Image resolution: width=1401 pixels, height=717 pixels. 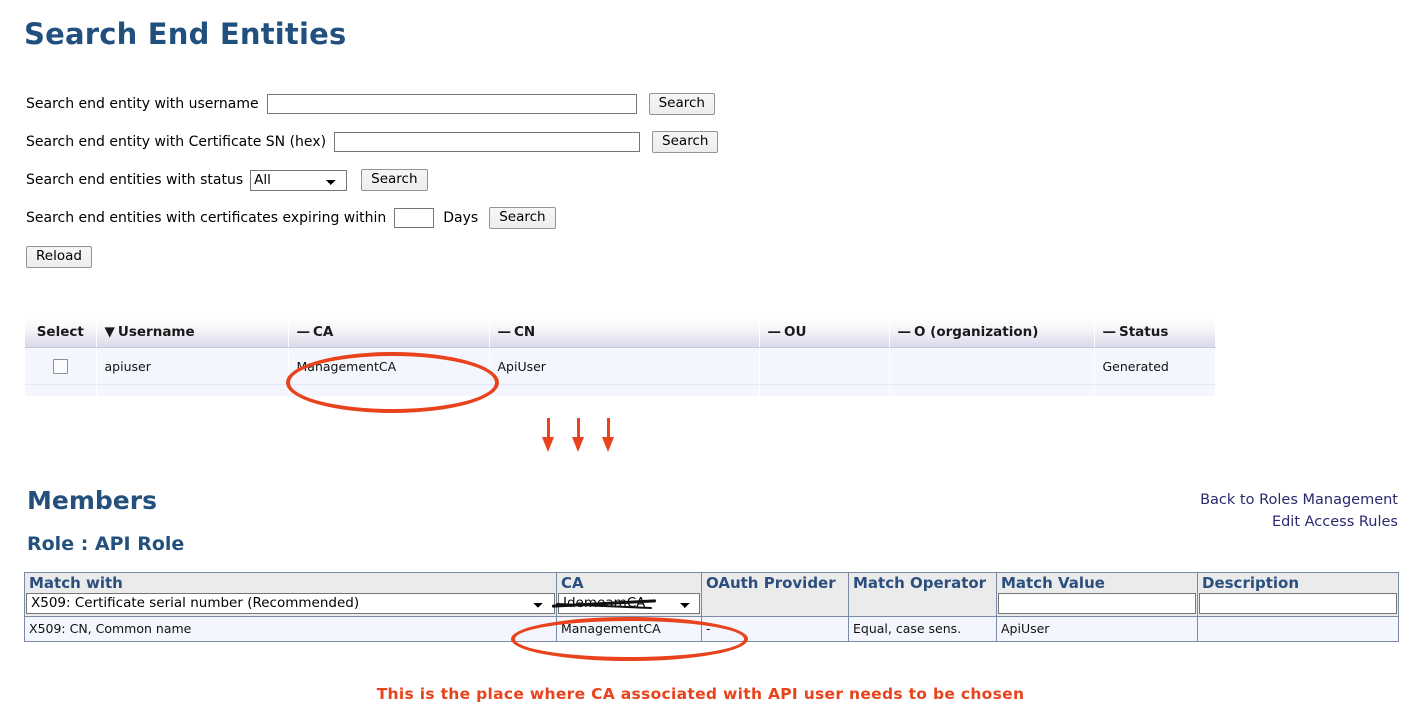 What do you see at coordinates (696, 256) in the screenshot?
I see `reload-row: Reload` at bounding box center [696, 256].